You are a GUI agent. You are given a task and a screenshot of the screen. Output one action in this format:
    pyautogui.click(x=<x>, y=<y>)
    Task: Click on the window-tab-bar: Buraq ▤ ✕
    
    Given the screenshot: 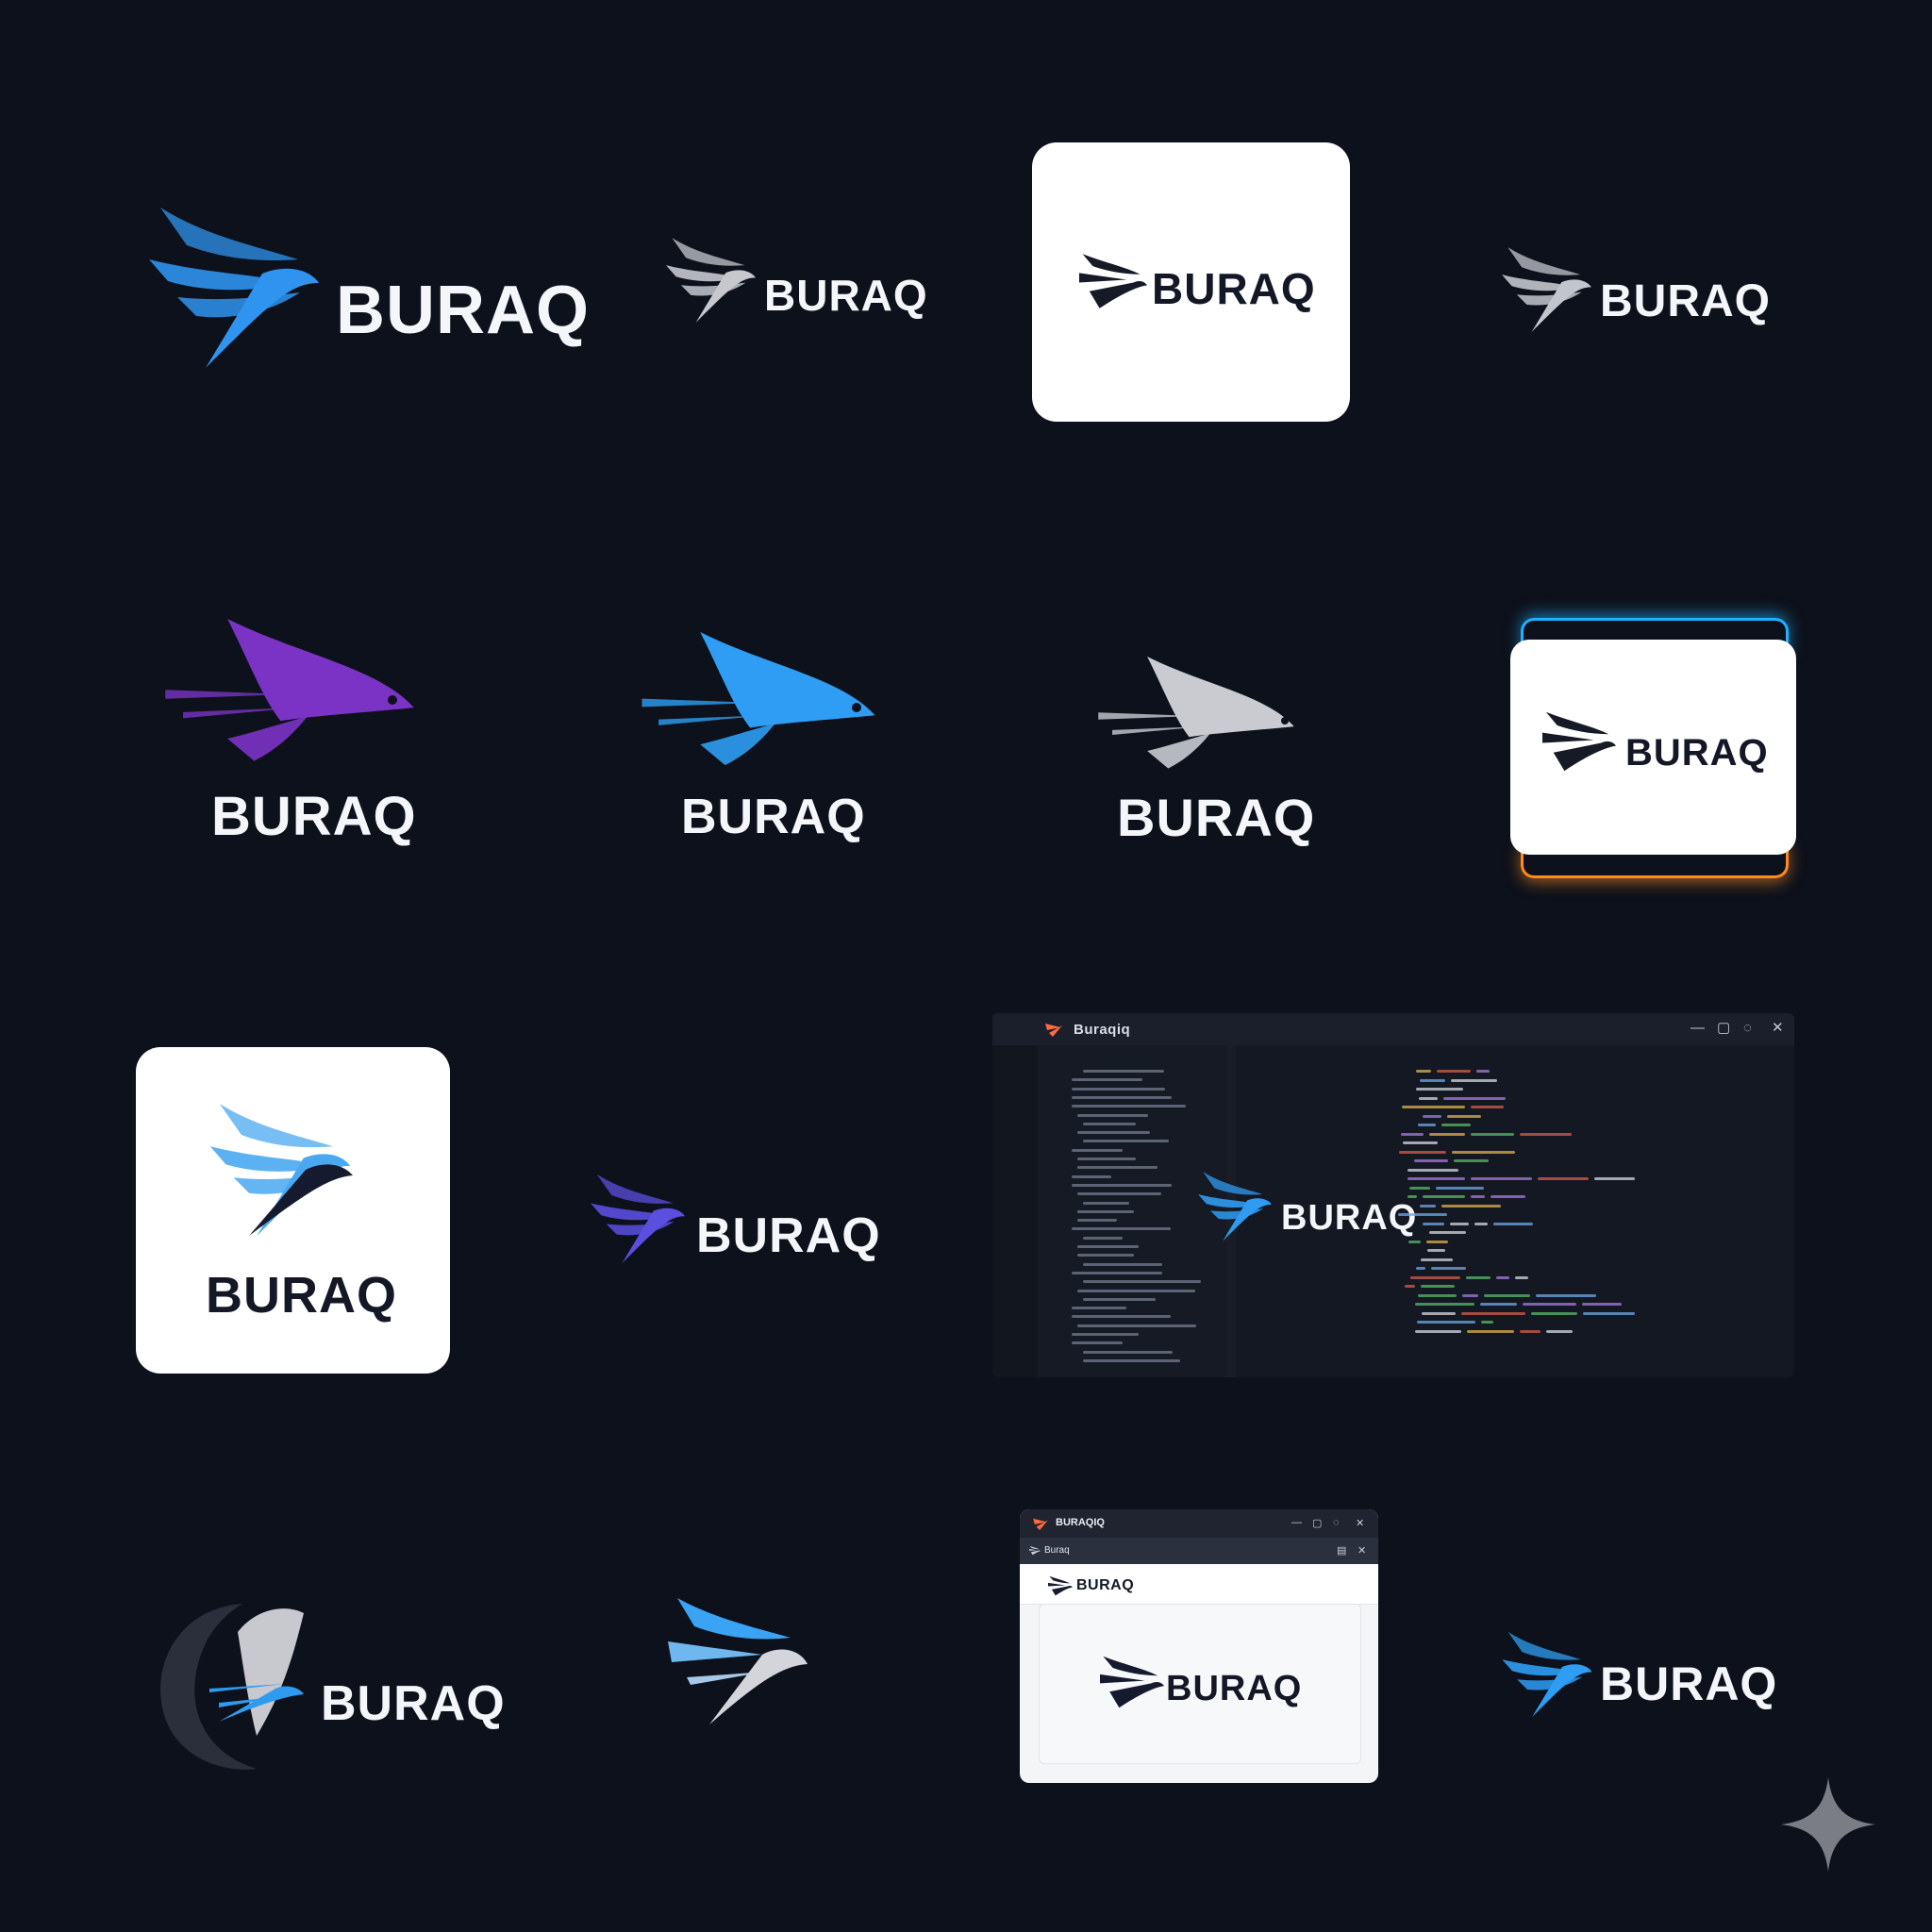 What is the action you would take?
    pyautogui.click(x=1199, y=1551)
    